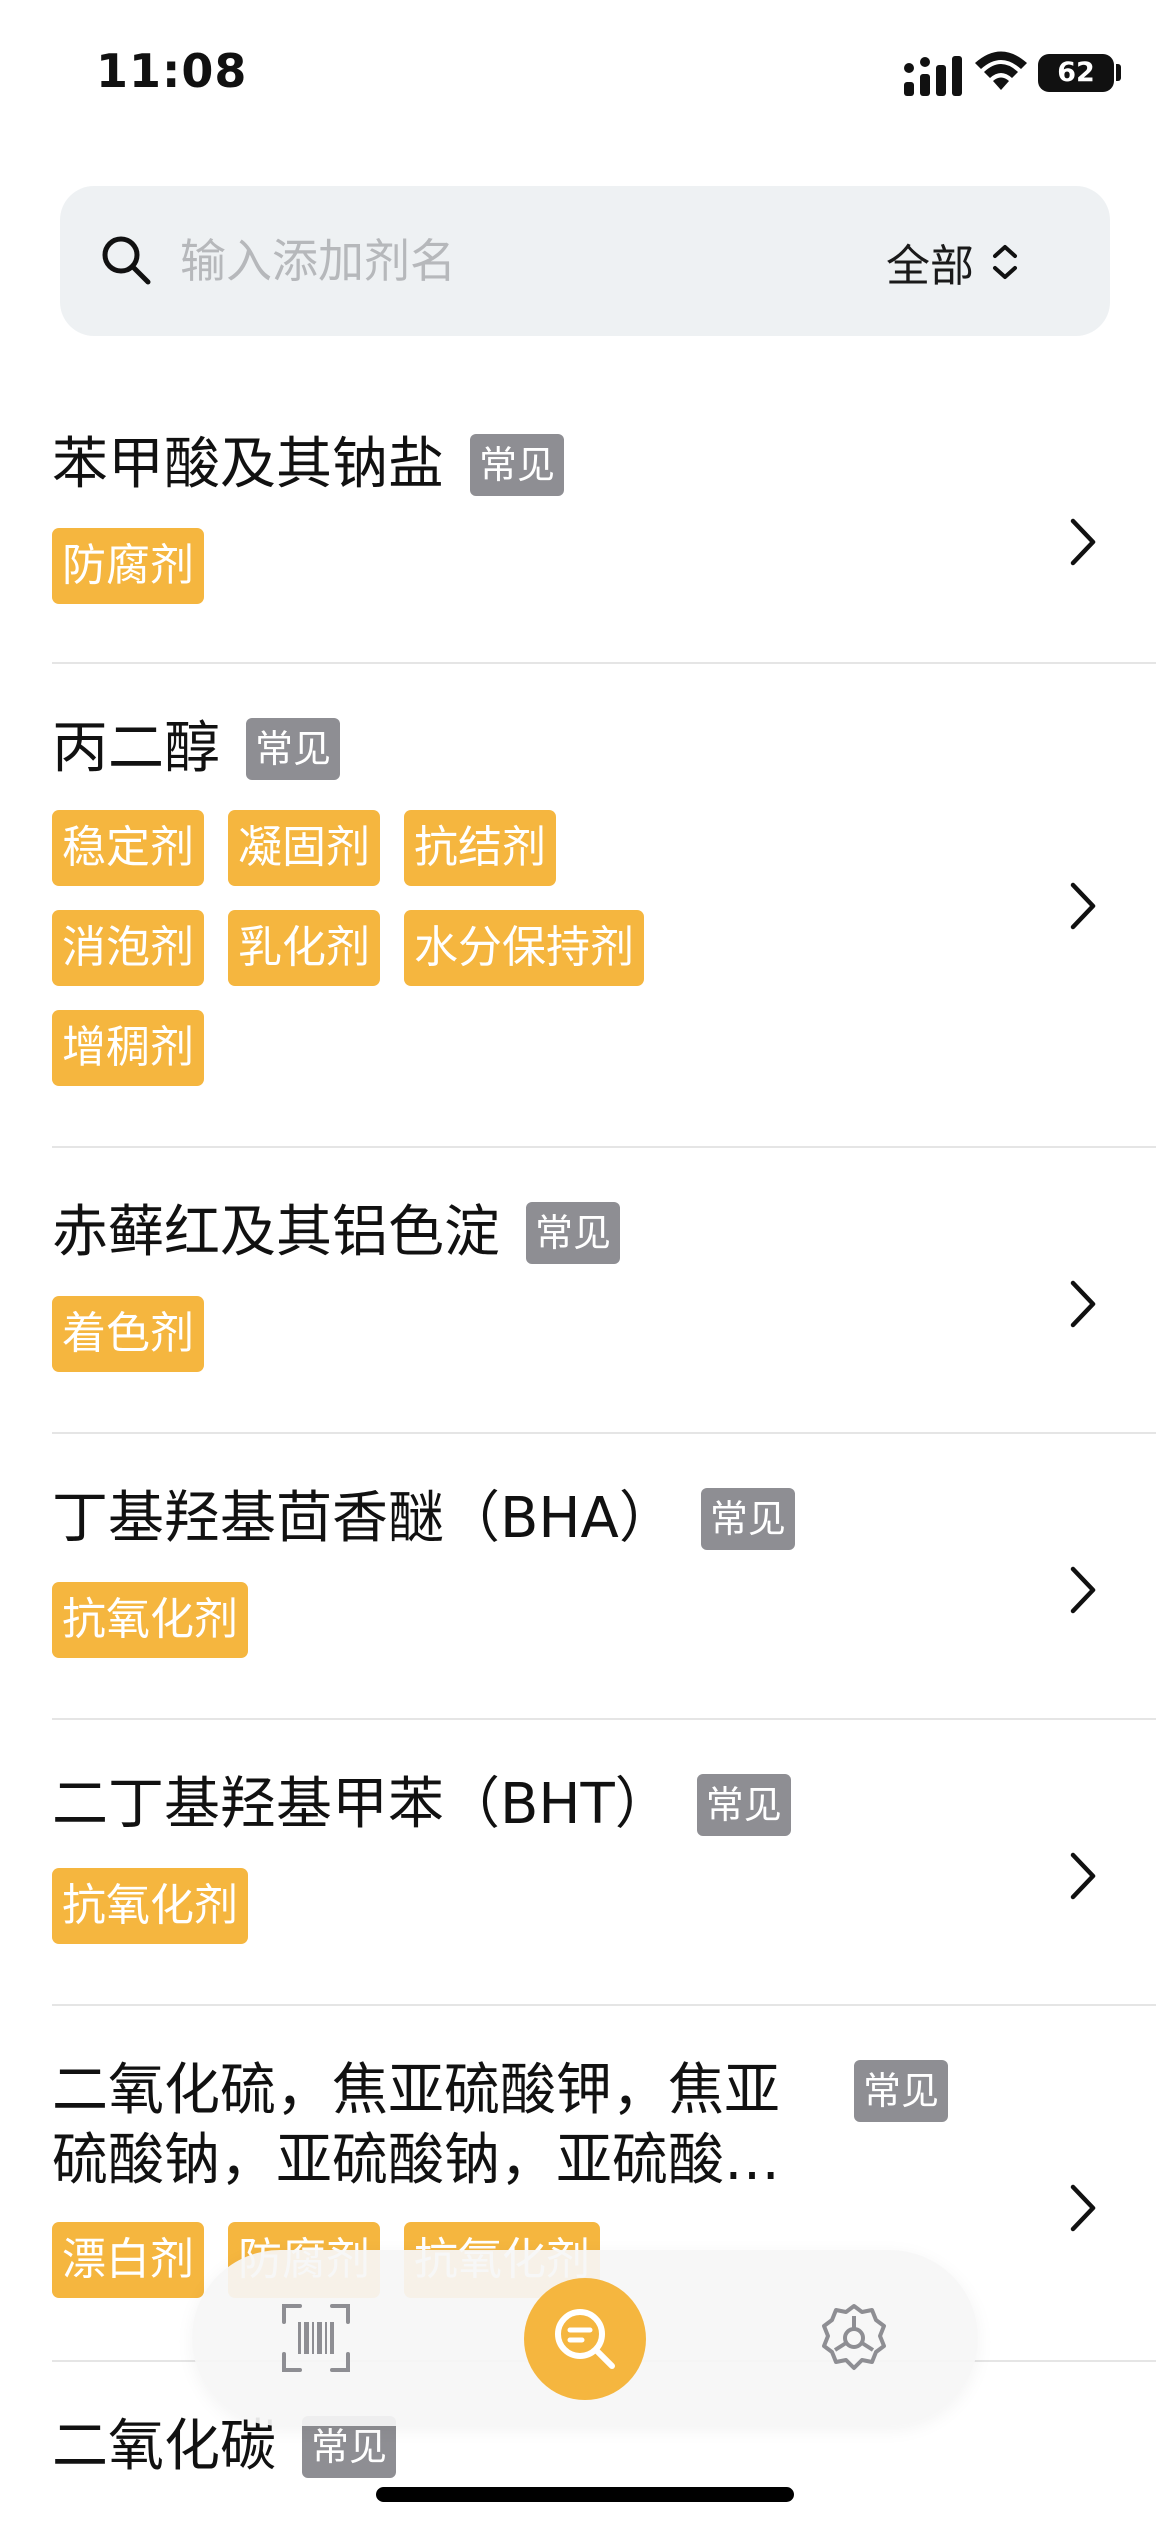 The image size is (1170, 2532). What do you see at coordinates (361, 1804) in the screenshot?
I see `additive-name: 二丁基羟基甲苯（BHT）` at bounding box center [361, 1804].